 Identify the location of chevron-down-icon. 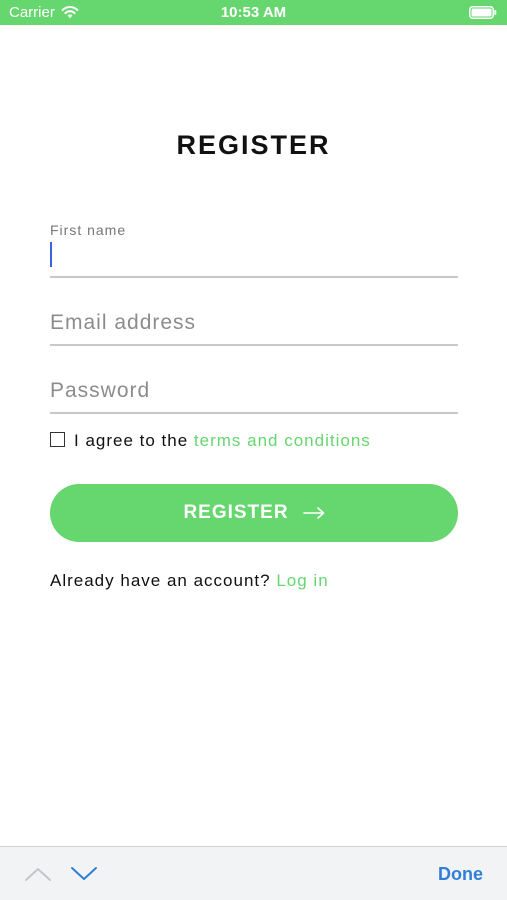
(84, 874).